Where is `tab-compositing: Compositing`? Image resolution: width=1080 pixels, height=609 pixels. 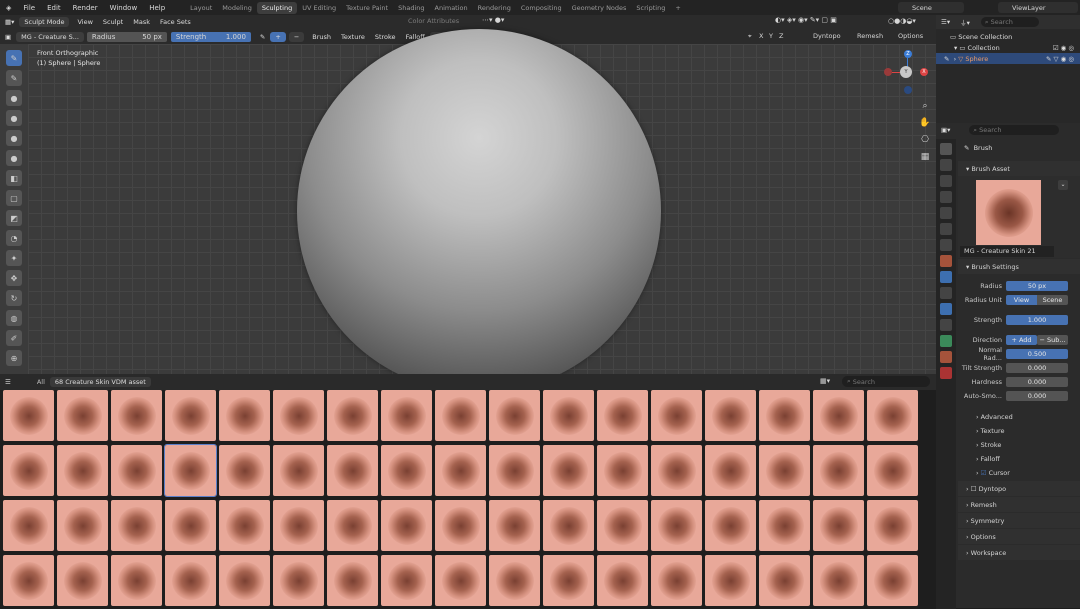
tab-compositing: Compositing is located at coordinates (541, 8).